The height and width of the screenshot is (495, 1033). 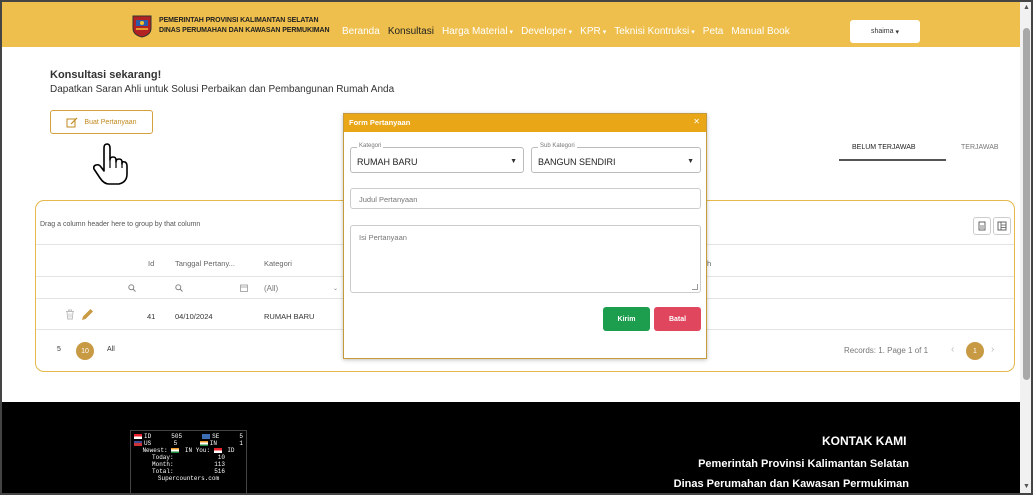 I want to click on resize-handle-icon, so click(x=695, y=287).